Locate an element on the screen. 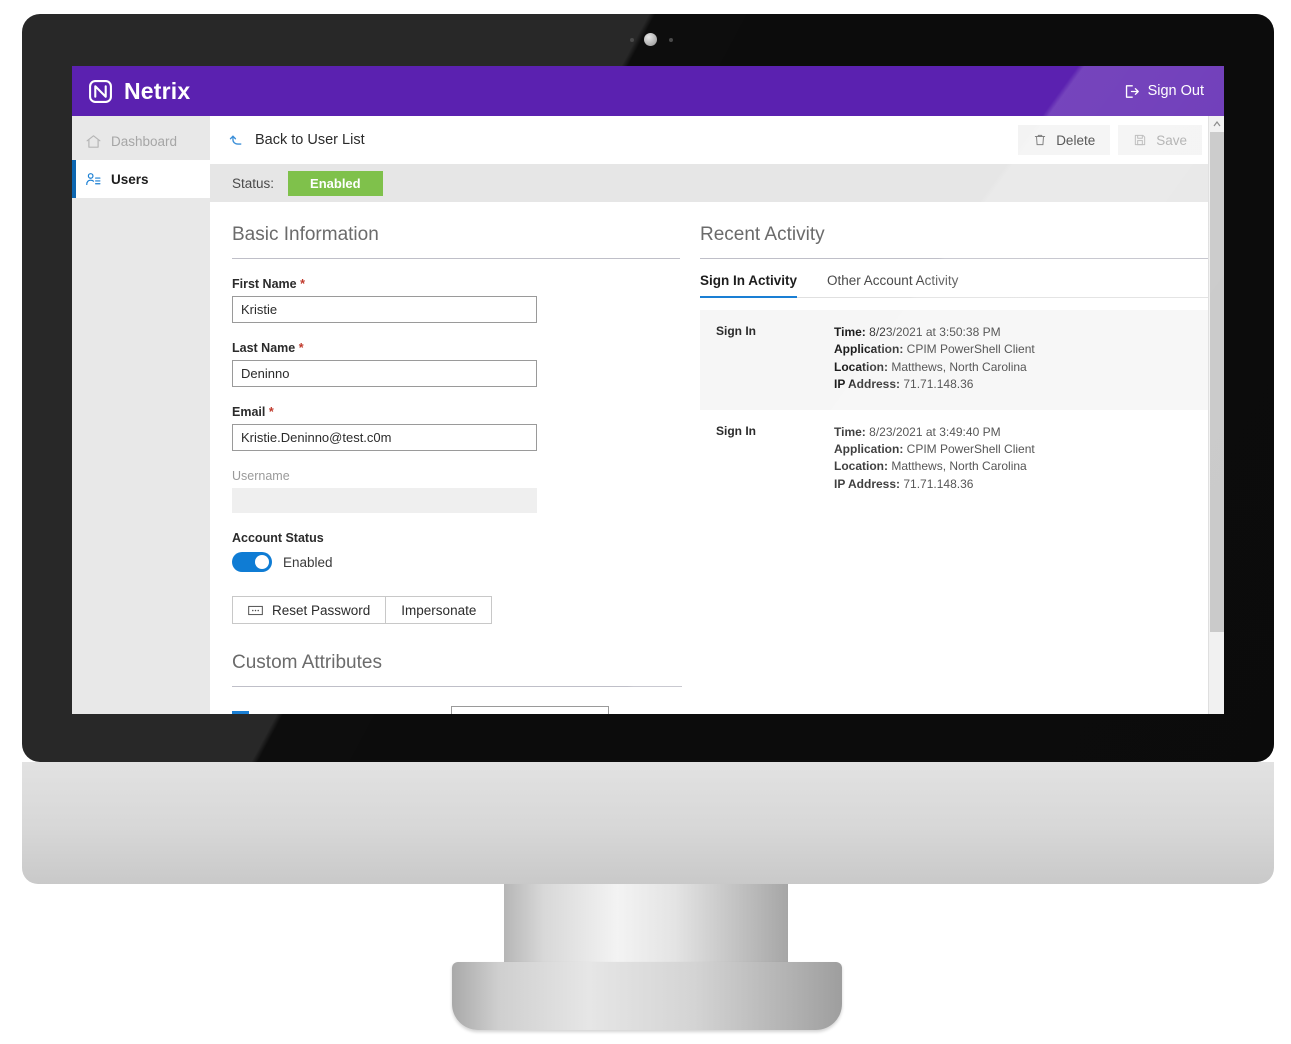  custom-attributes-heading: Custom Attributes is located at coordinates (307, 662).